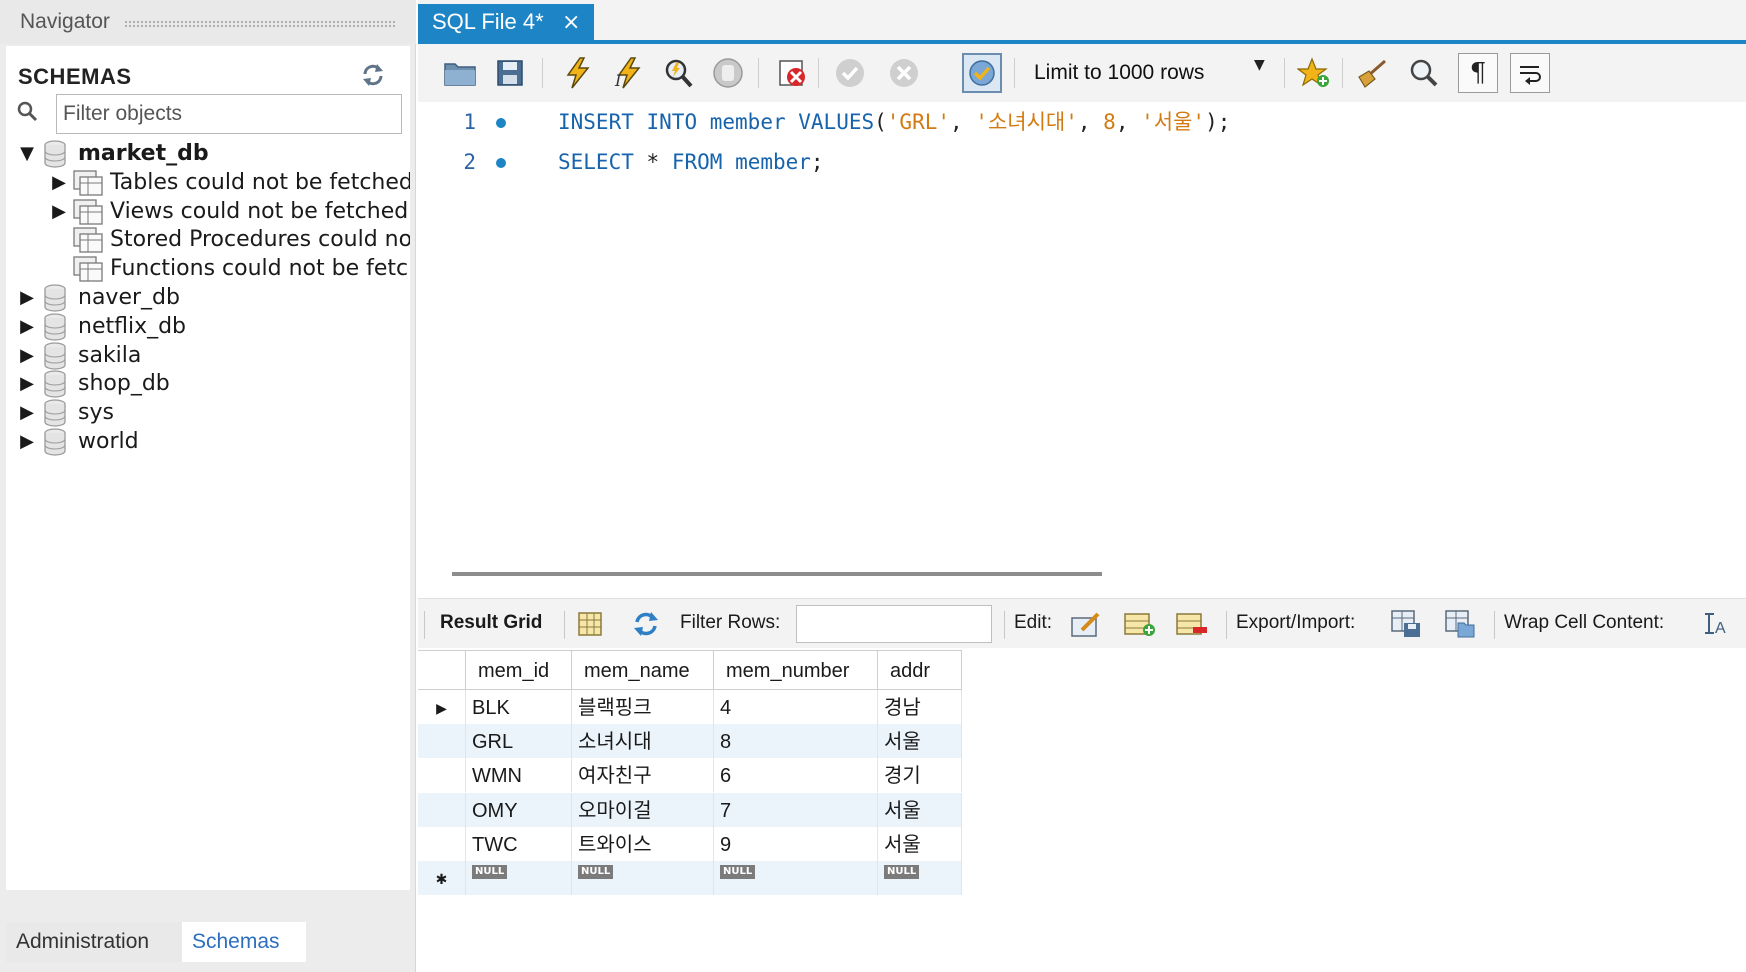 Image resolution: width=1746 pixels, height=972 pixels. Describe the element at coordinates (643, 843) in the screenshot. I see `table-cell: 트와이스` at that location.